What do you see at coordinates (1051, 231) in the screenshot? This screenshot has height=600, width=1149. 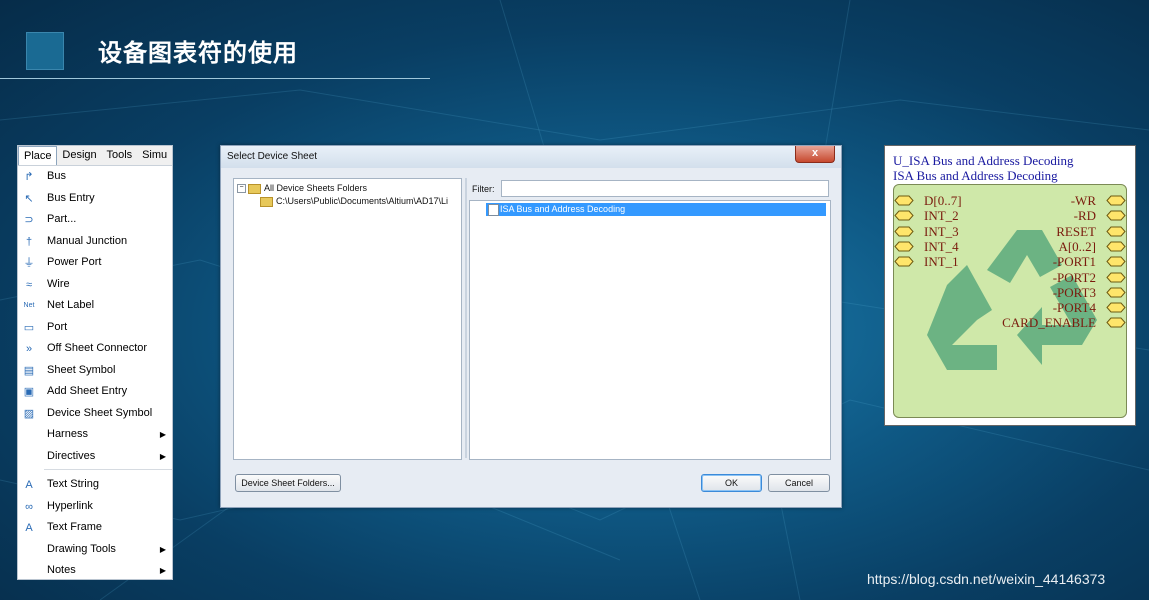 I see `right-port: RESET` at bounding box center [1051, 231].